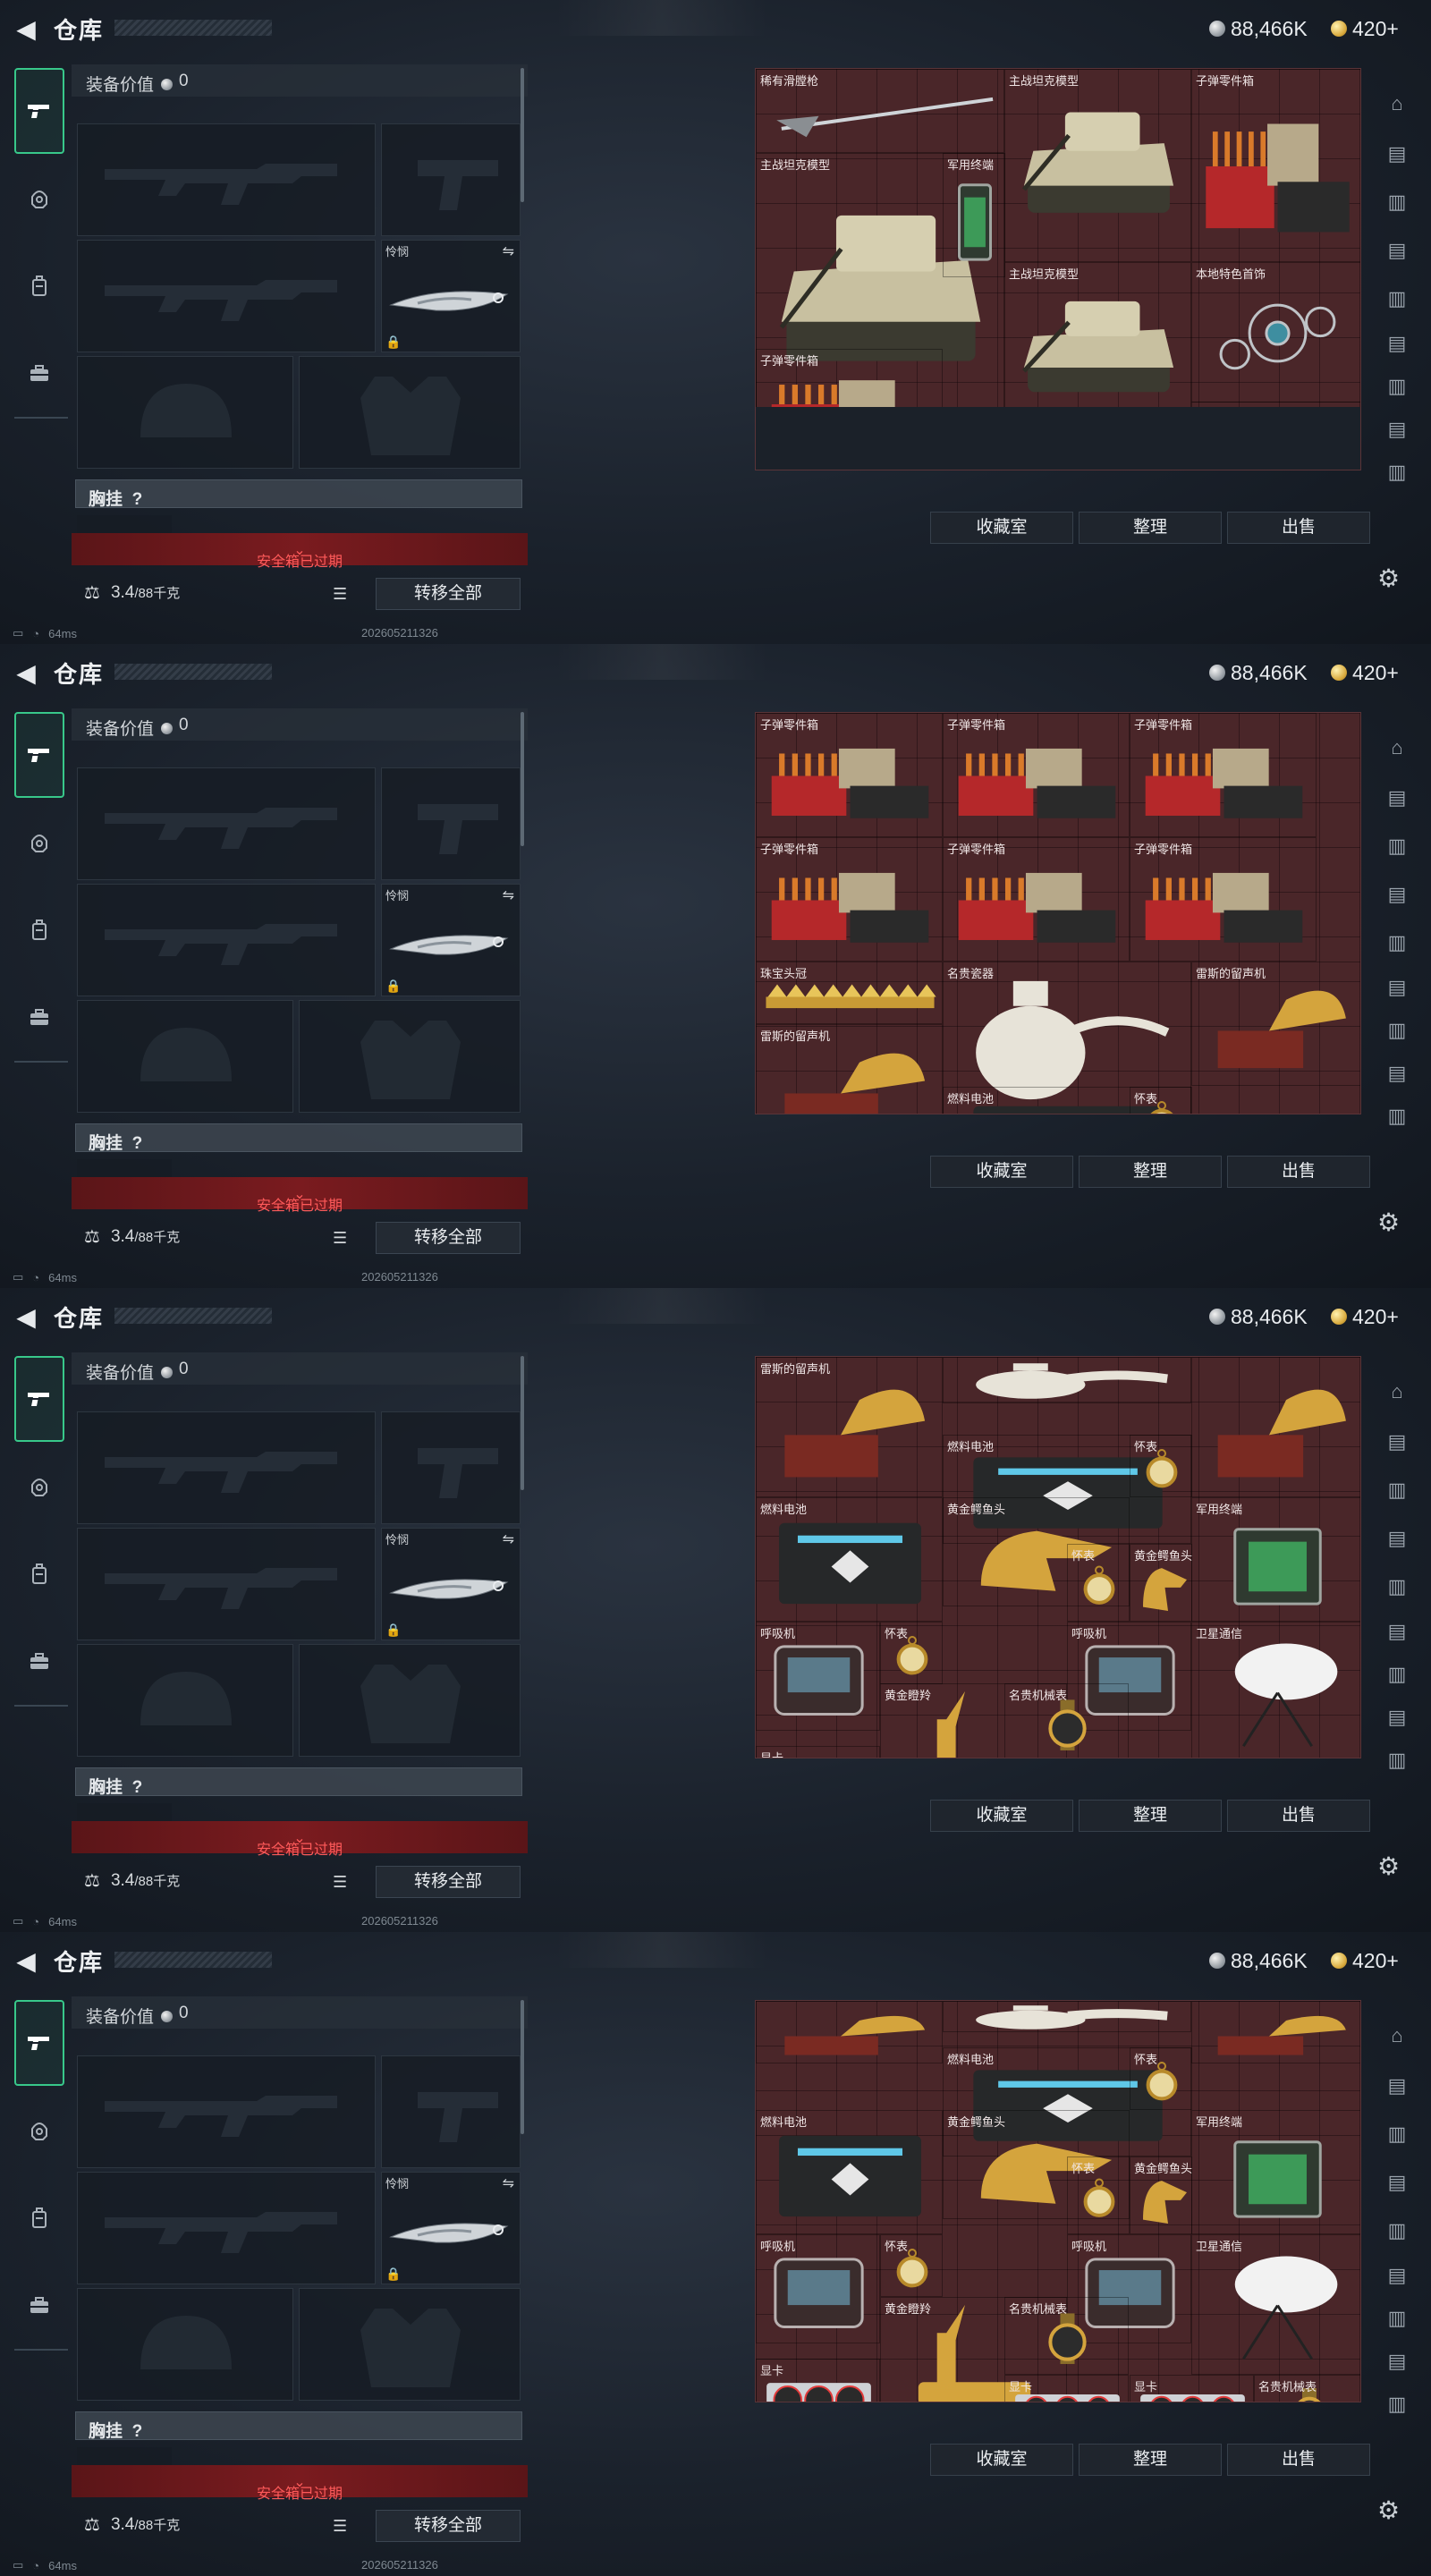 The image size is (1431, 2576). What do you see at coordinates (818, 2288) in the screenshot?
I see `storage-item-respirator: 呼吸机` at bounding box center [818, 2288].